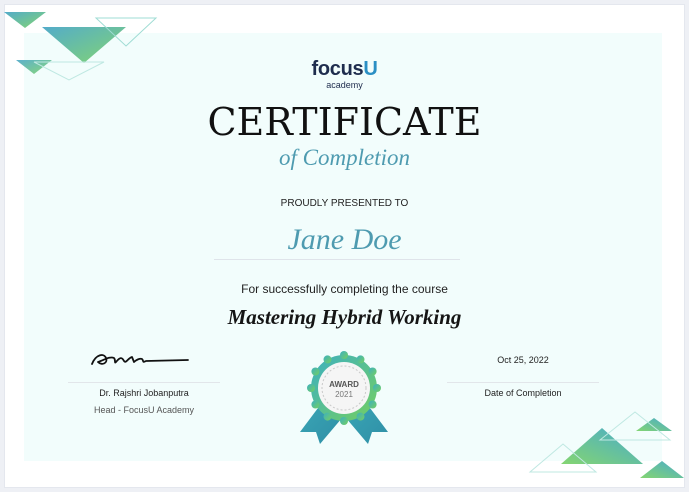 This screenshot has width=689, height=492. Describe the element at coordinates (337, 69) in the screenshot. I see `brand-logo-main: focus` at that location.